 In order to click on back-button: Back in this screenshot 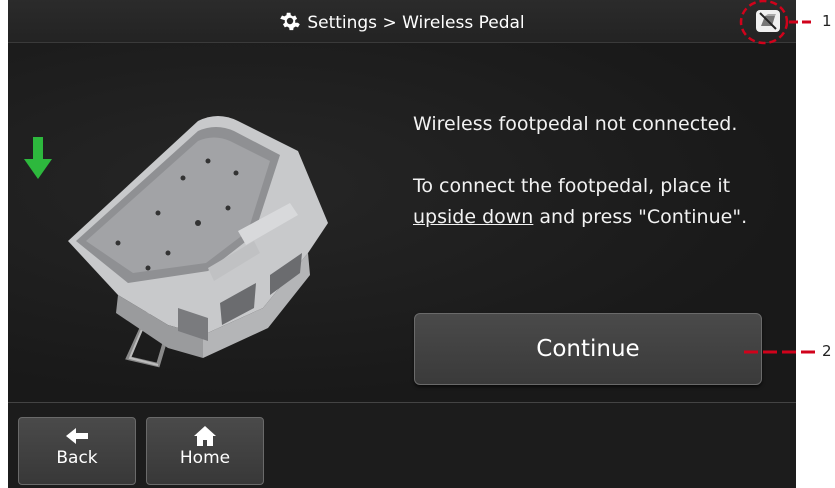, I will do `click(77, 451)`.